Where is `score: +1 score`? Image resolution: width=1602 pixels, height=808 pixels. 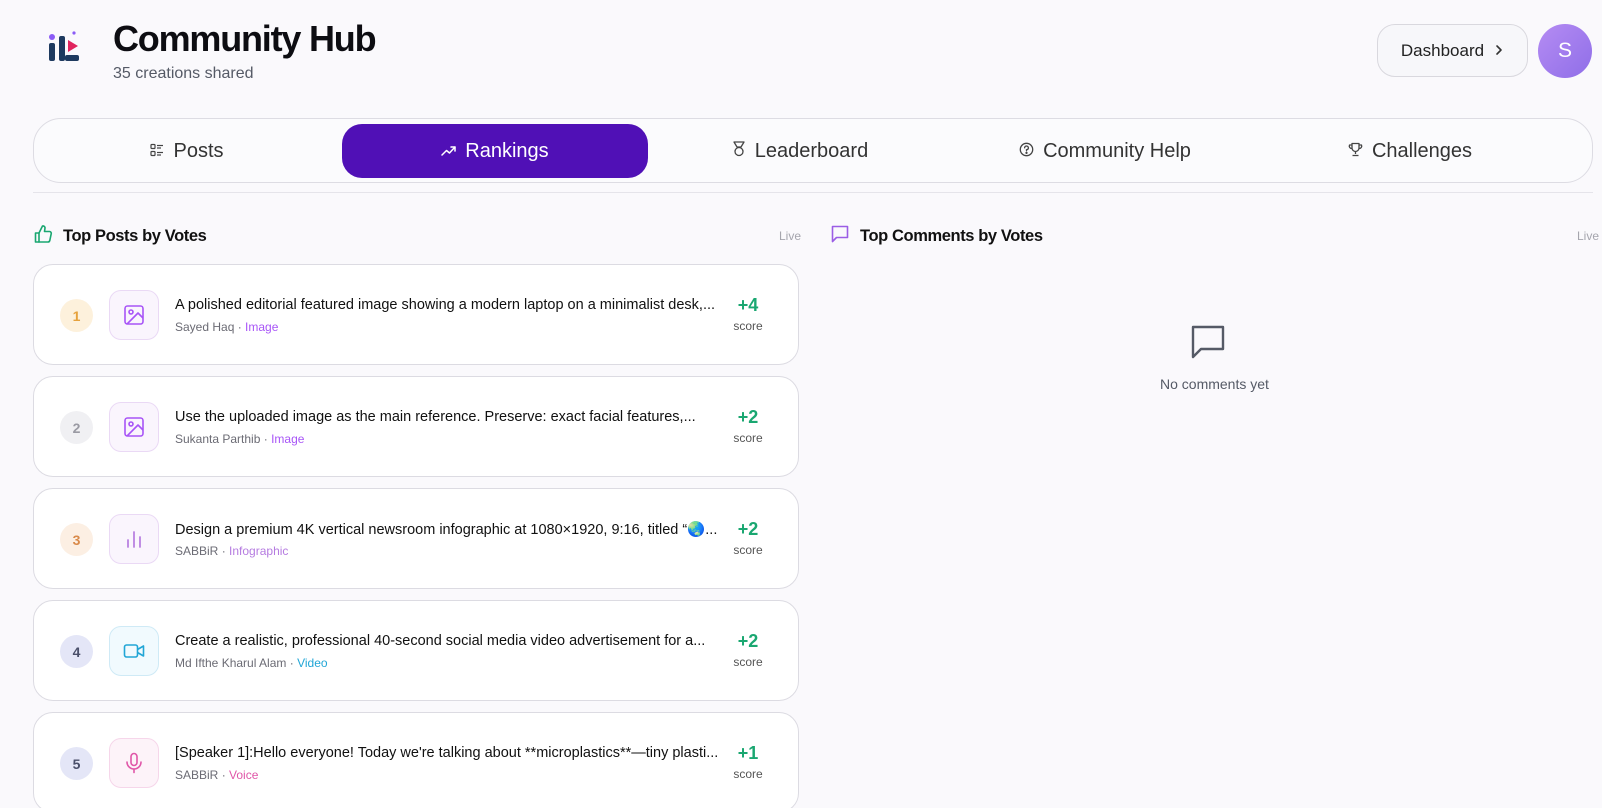 score: +1 score is located at coordinates (748, 762).